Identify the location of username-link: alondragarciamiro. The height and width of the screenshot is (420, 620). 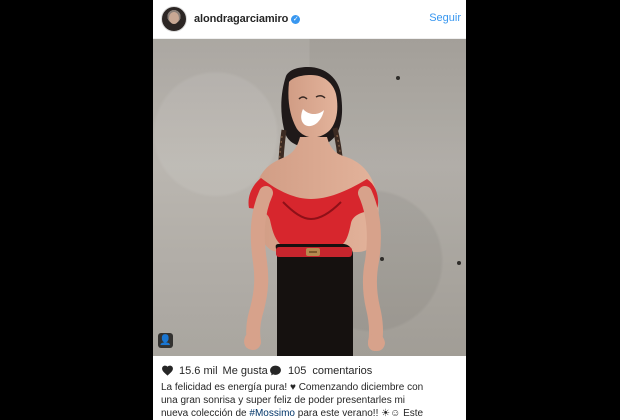
(241, 19).